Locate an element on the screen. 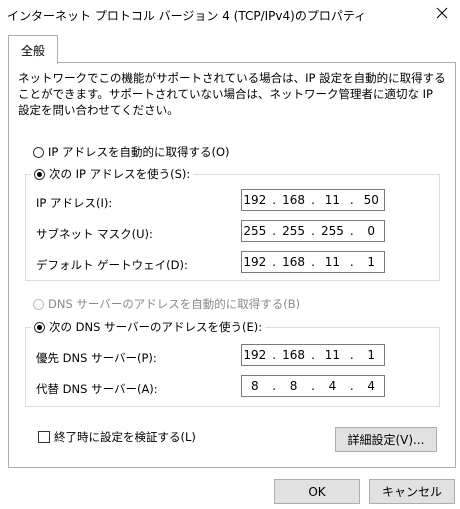  ip-address-input: 192. 168. 11. 50 is located at coordinates (313, 200).